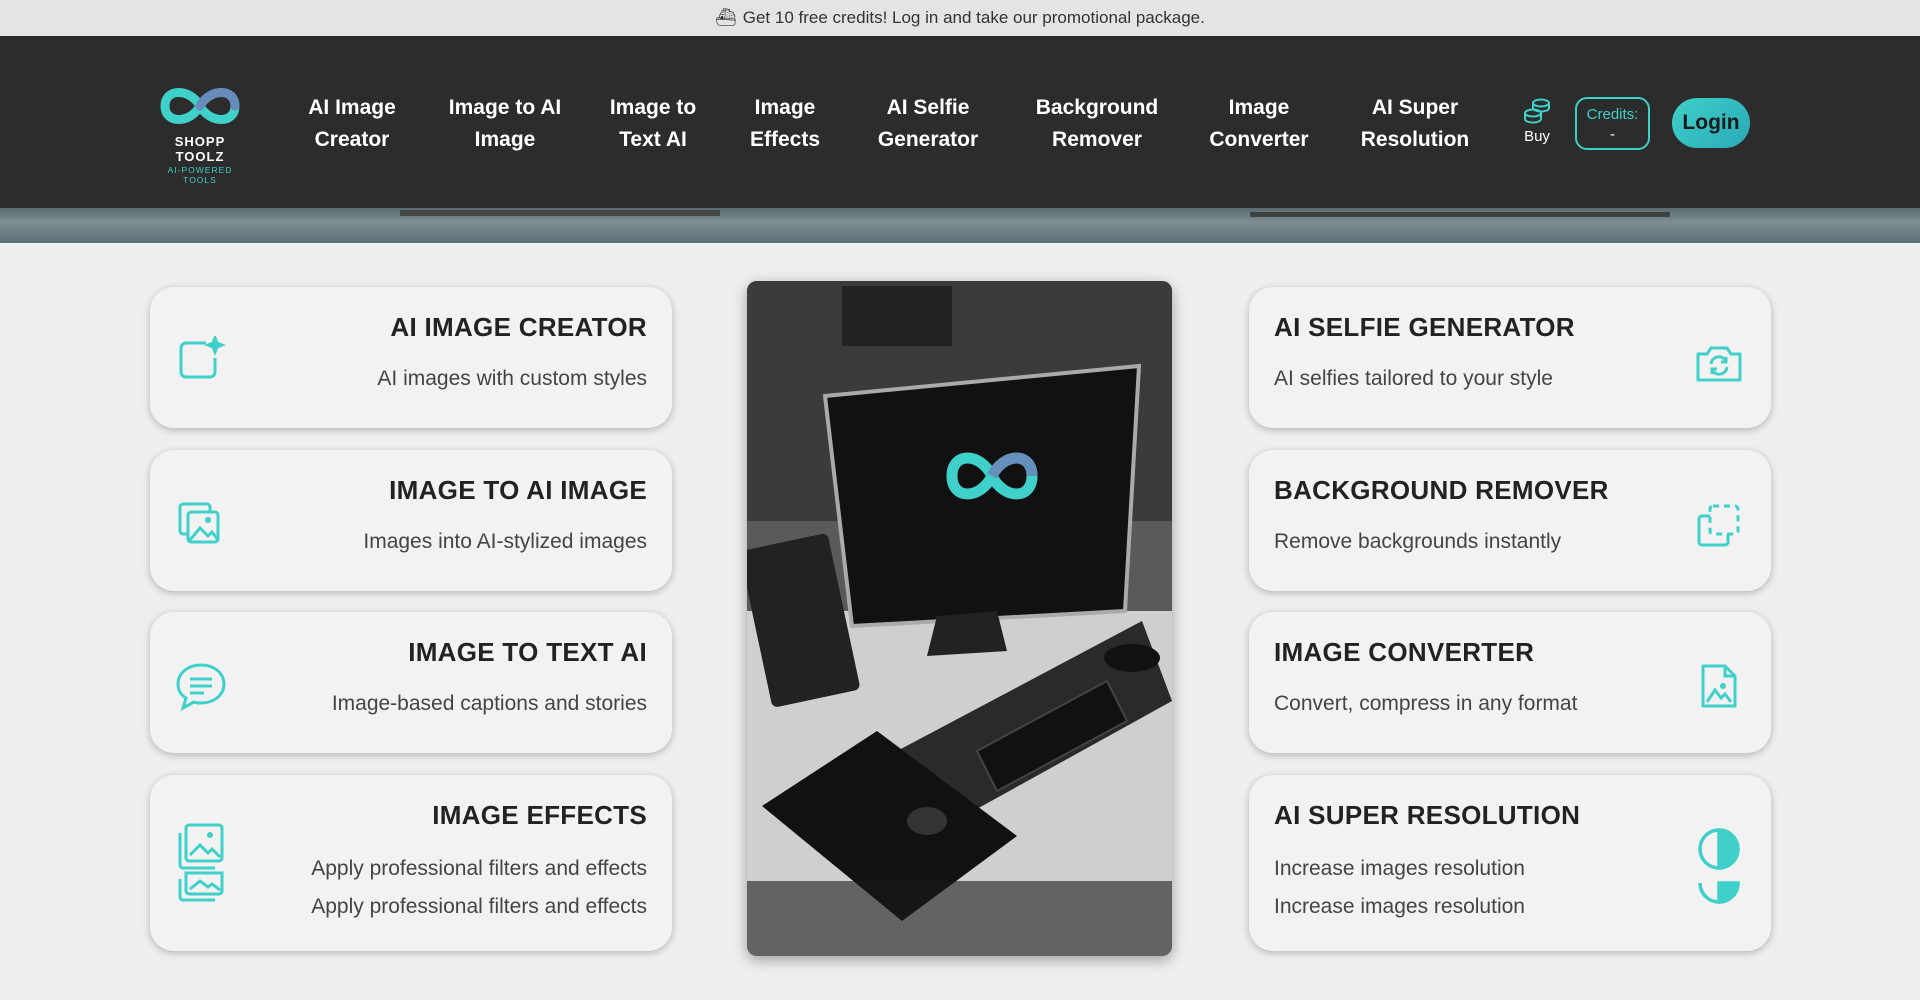 This screenshot has height=1000, width=1920. Describe the element at coordinates (505, 124) in the screenshot. I see `nav-image-to-ai-image: Image to AI Image` at that location.